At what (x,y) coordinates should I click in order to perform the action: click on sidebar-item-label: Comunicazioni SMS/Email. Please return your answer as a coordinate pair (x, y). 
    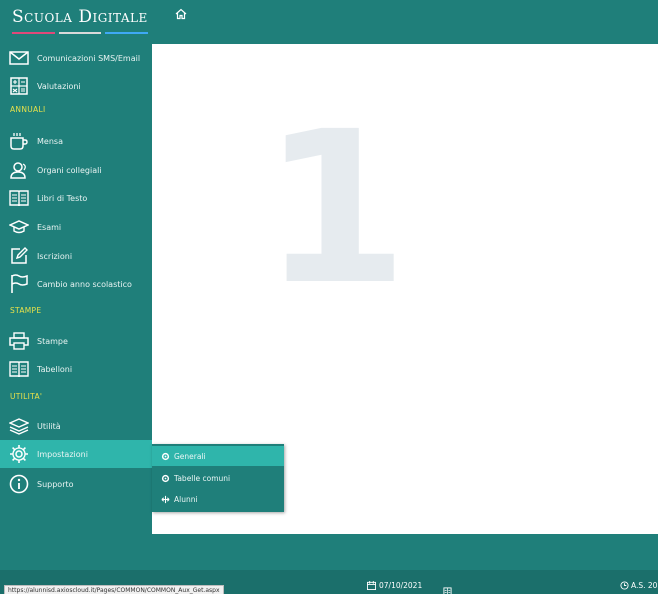
    Looking at the image, I should click on (89, 58).